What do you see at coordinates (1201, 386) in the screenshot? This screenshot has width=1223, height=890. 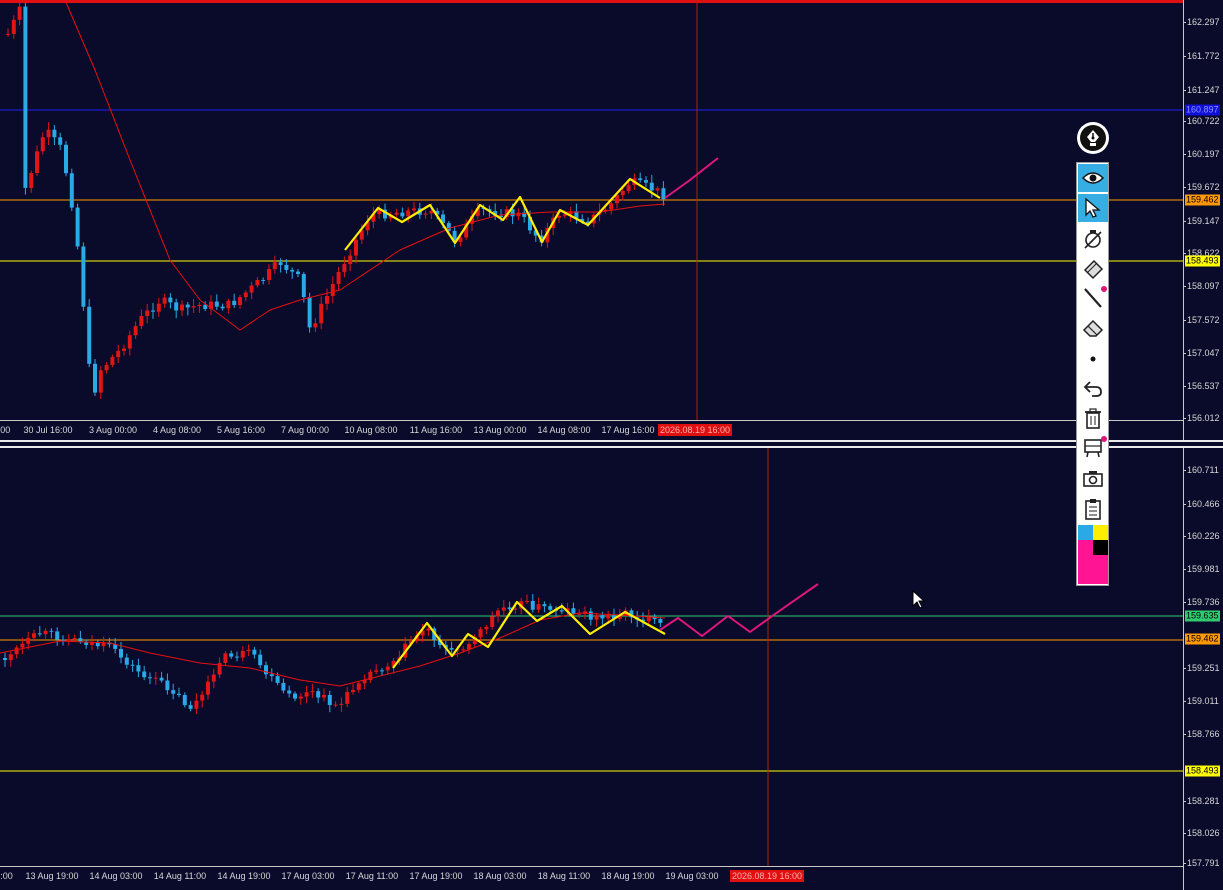 I see `price-label: 156.537` at bounding box center [1201, 386].